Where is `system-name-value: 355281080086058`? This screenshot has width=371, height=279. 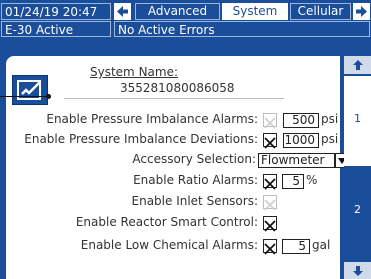 system-name-value: 355281080086058 is located at coordinates (177, 88).